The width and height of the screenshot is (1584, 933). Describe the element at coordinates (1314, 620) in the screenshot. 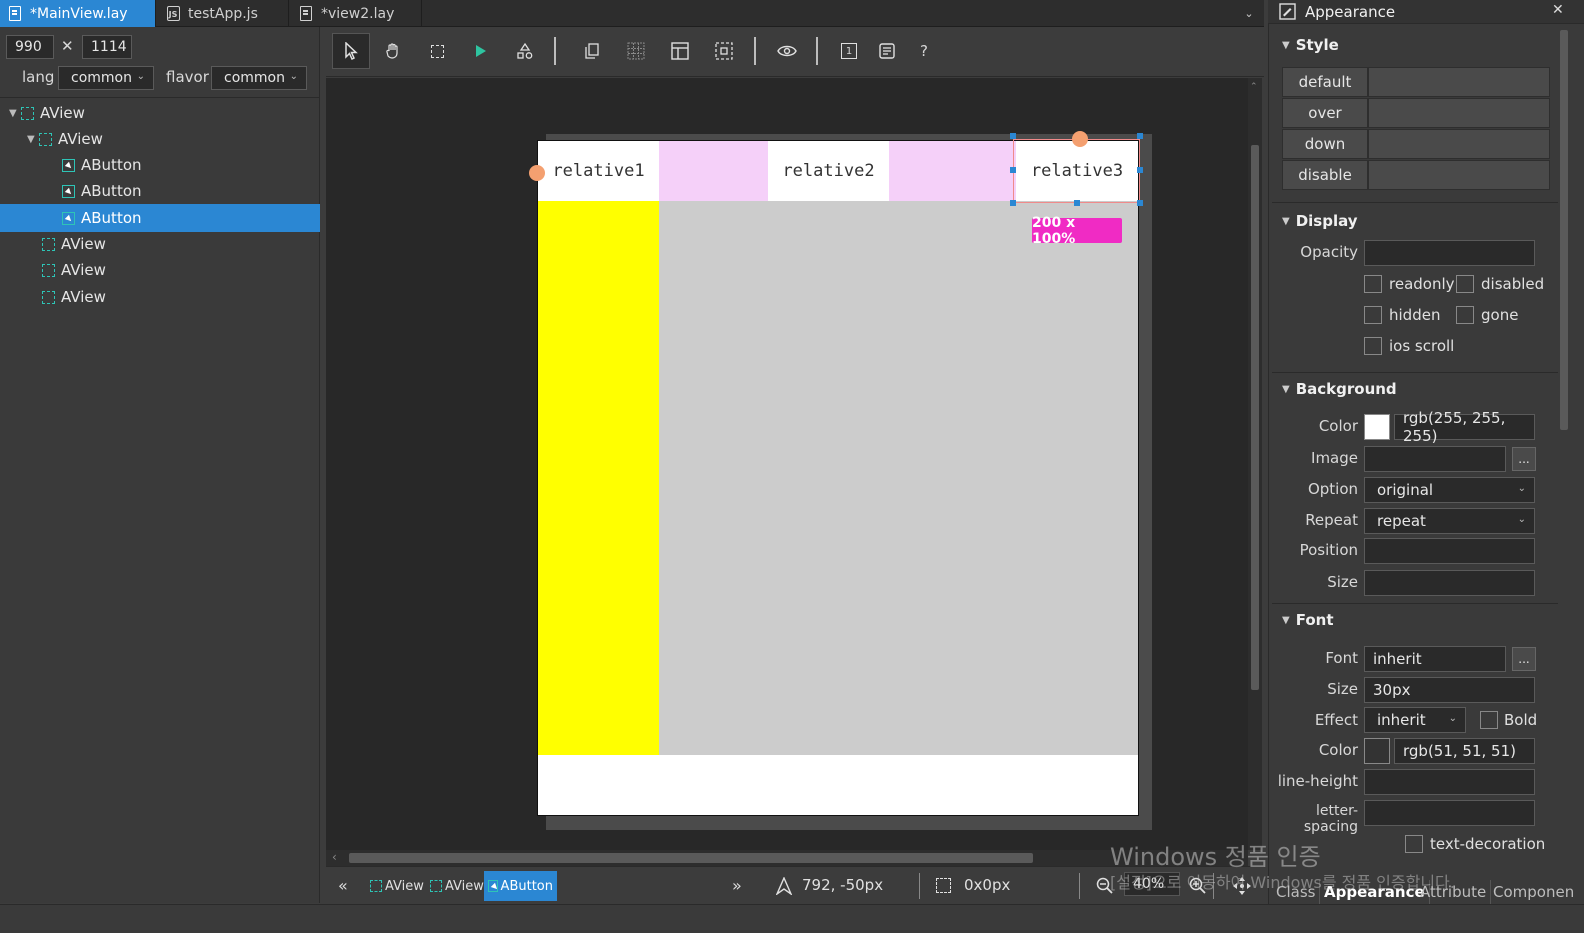

I see `section-title: Font` at that location.